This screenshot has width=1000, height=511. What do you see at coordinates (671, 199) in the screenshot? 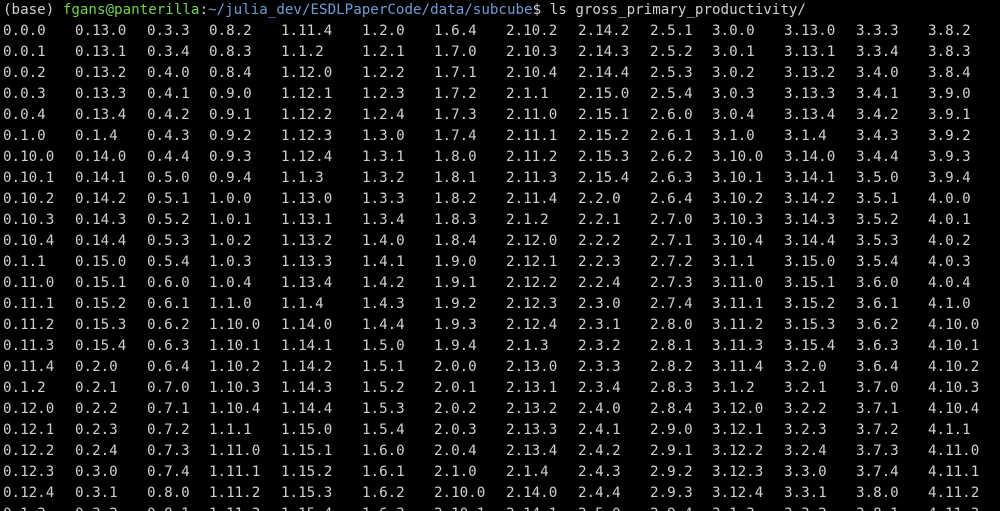
I see `directory-entry: 2.6.4` at bounding box center [671, 199].